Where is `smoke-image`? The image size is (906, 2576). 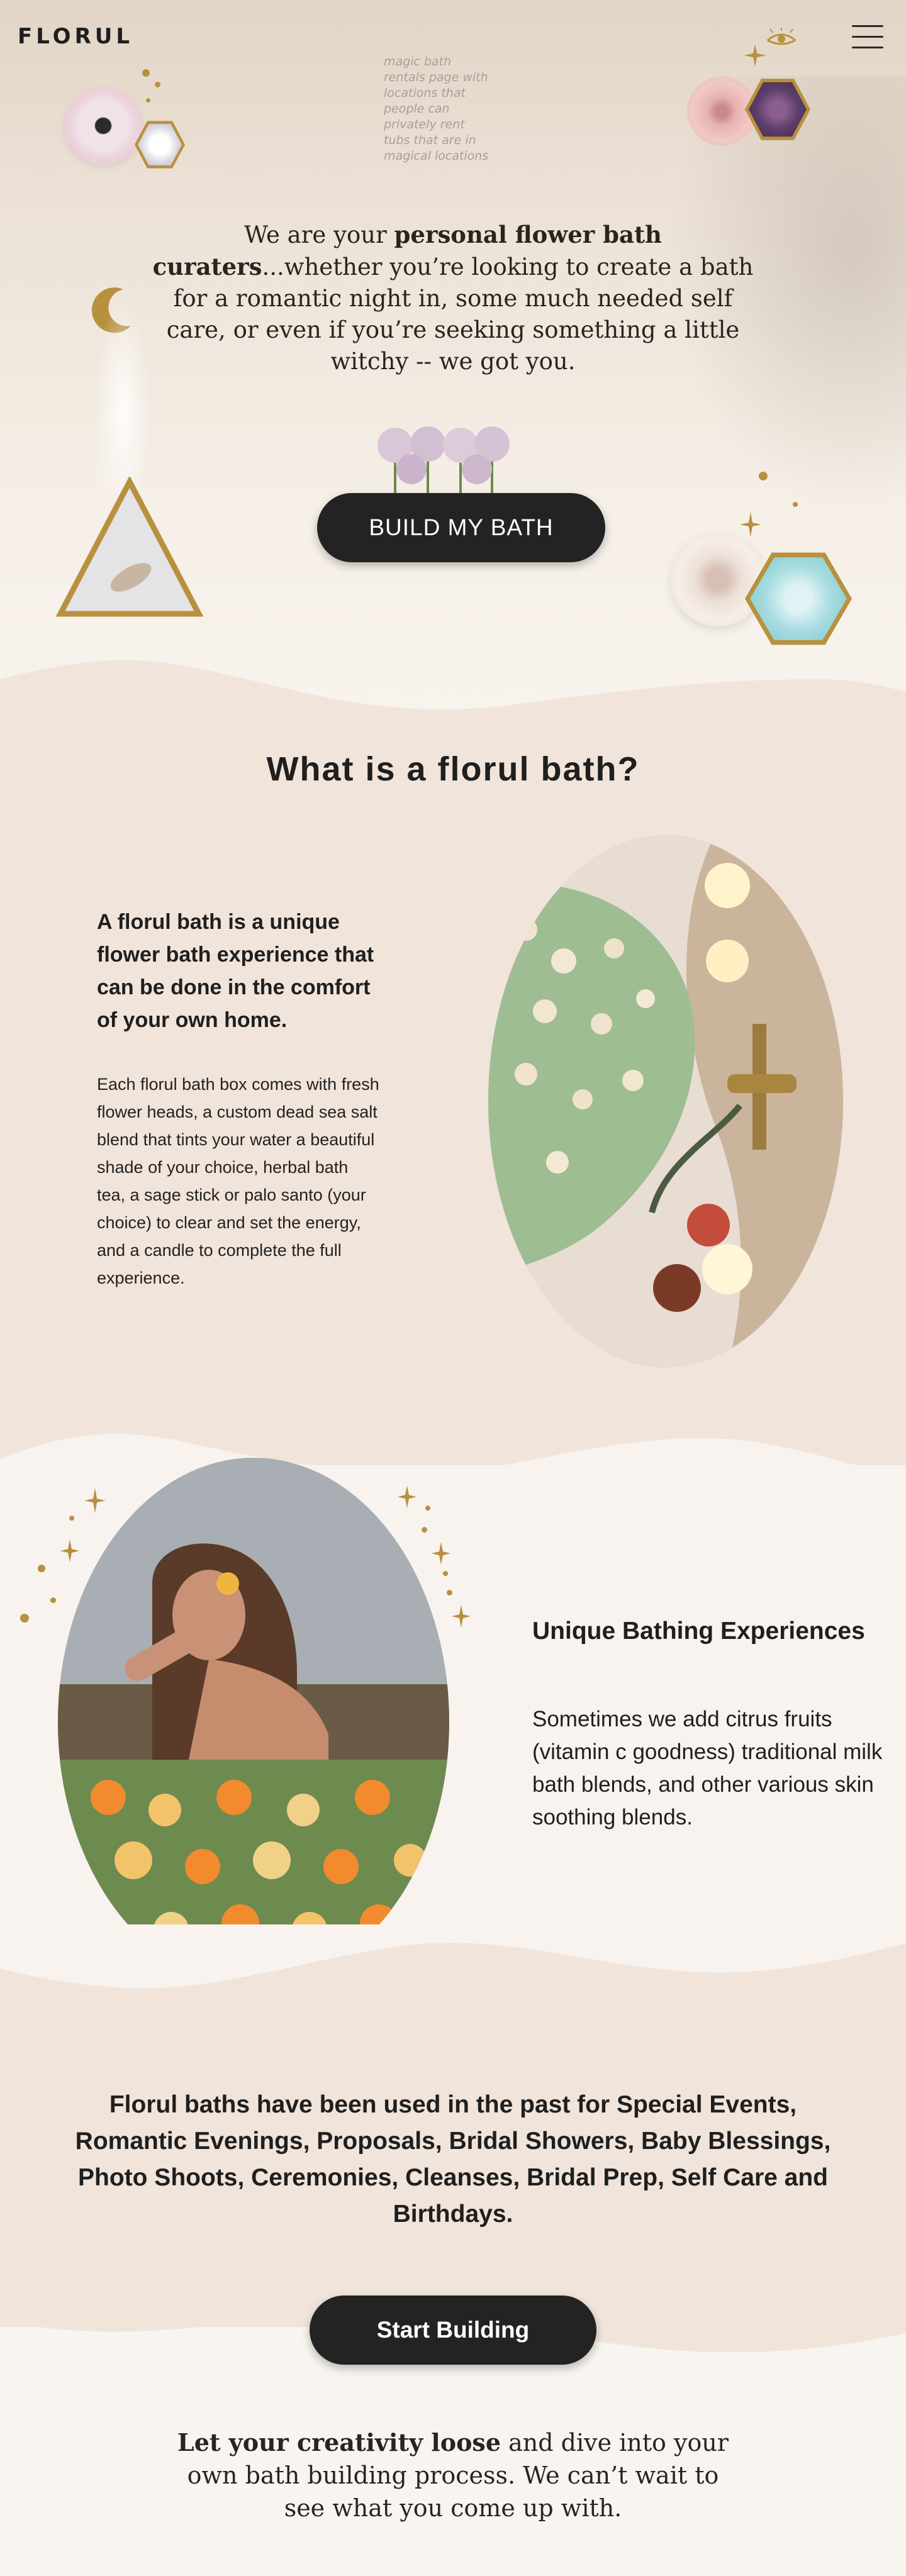
smoke-image is located at coordinates (122, 393).